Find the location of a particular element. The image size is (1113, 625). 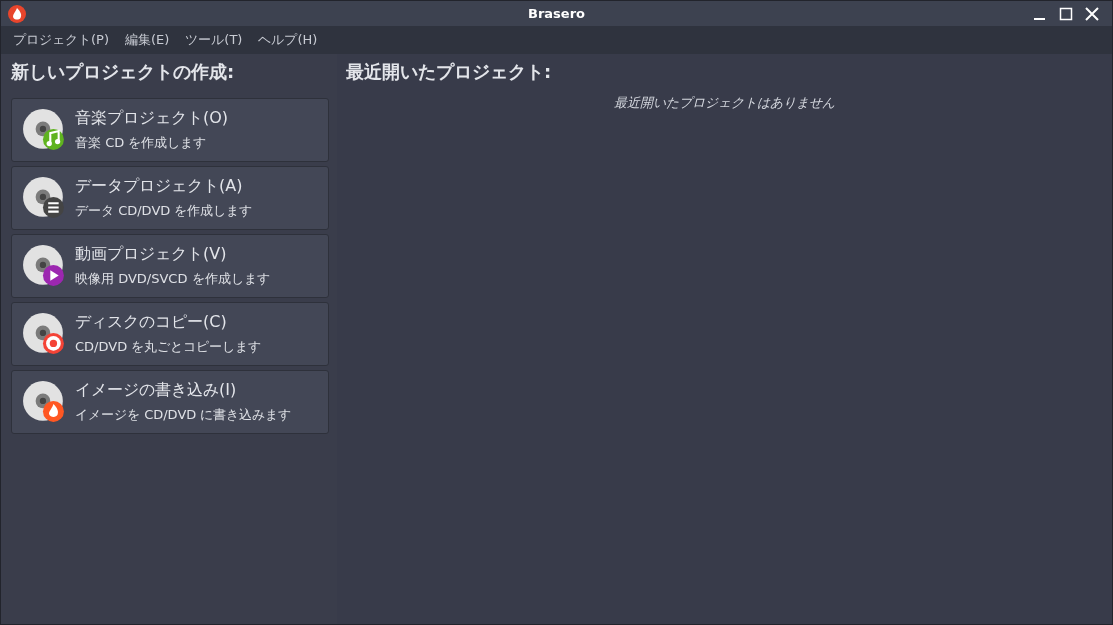

project-description: CD/DVD を丸ごとコピーします is located at coordinates (168, 347).